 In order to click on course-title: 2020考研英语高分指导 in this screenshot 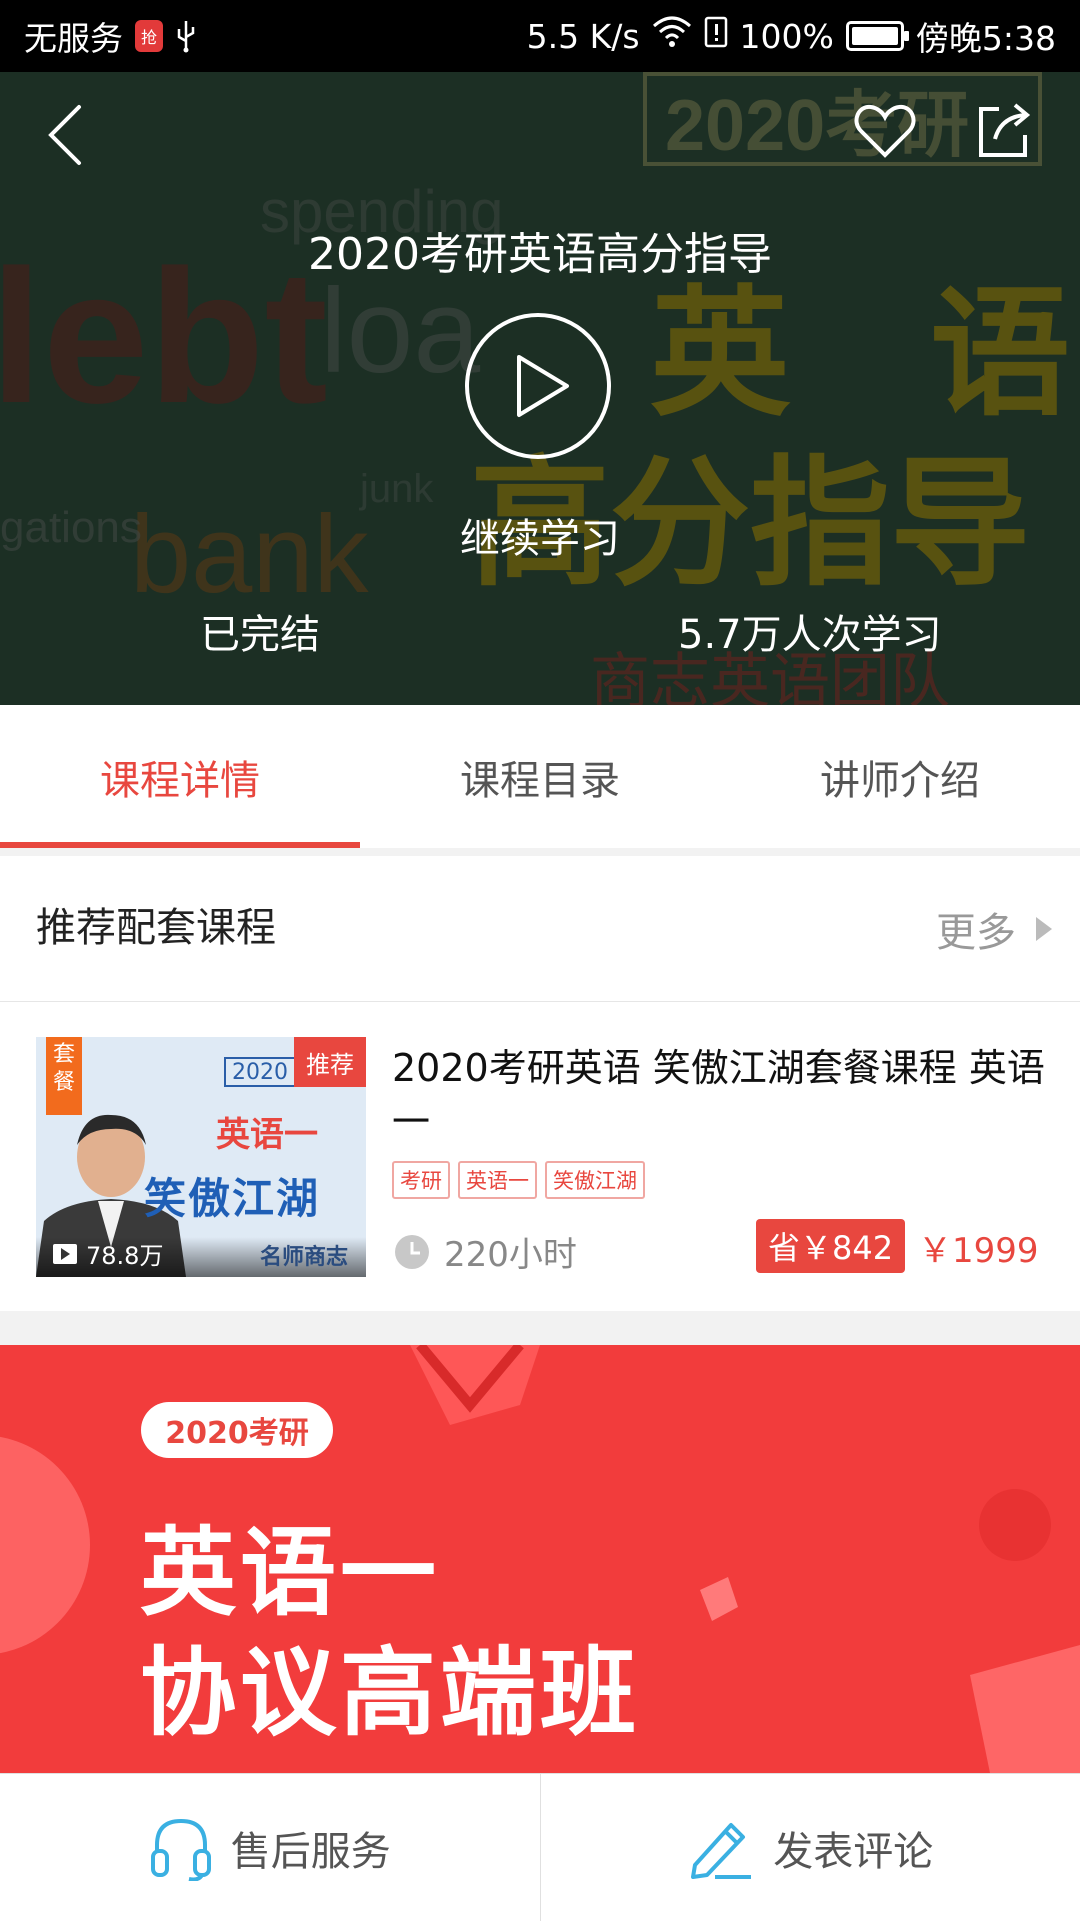, I will do `click(540, 250)`.